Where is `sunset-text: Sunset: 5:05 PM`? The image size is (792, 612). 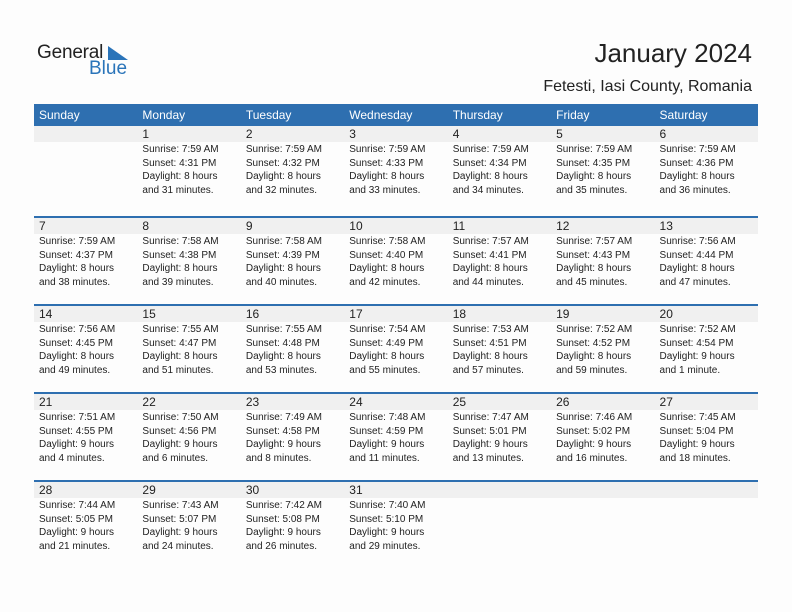 sunset-text: Sunset: 5:05 PM is located at coordinates (76, 519).